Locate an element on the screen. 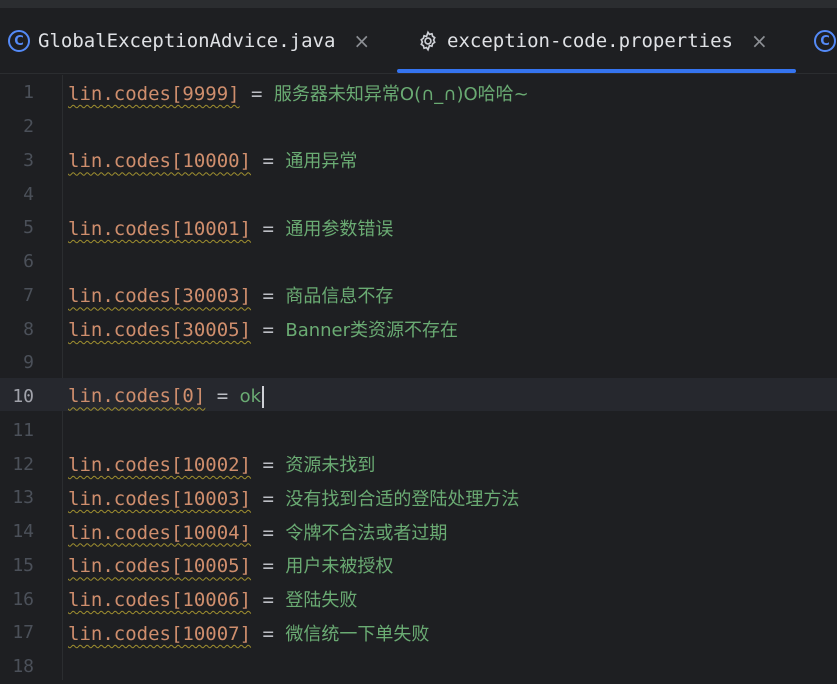  tab-label: exception-code.properties is located at coordinates (590, 41).